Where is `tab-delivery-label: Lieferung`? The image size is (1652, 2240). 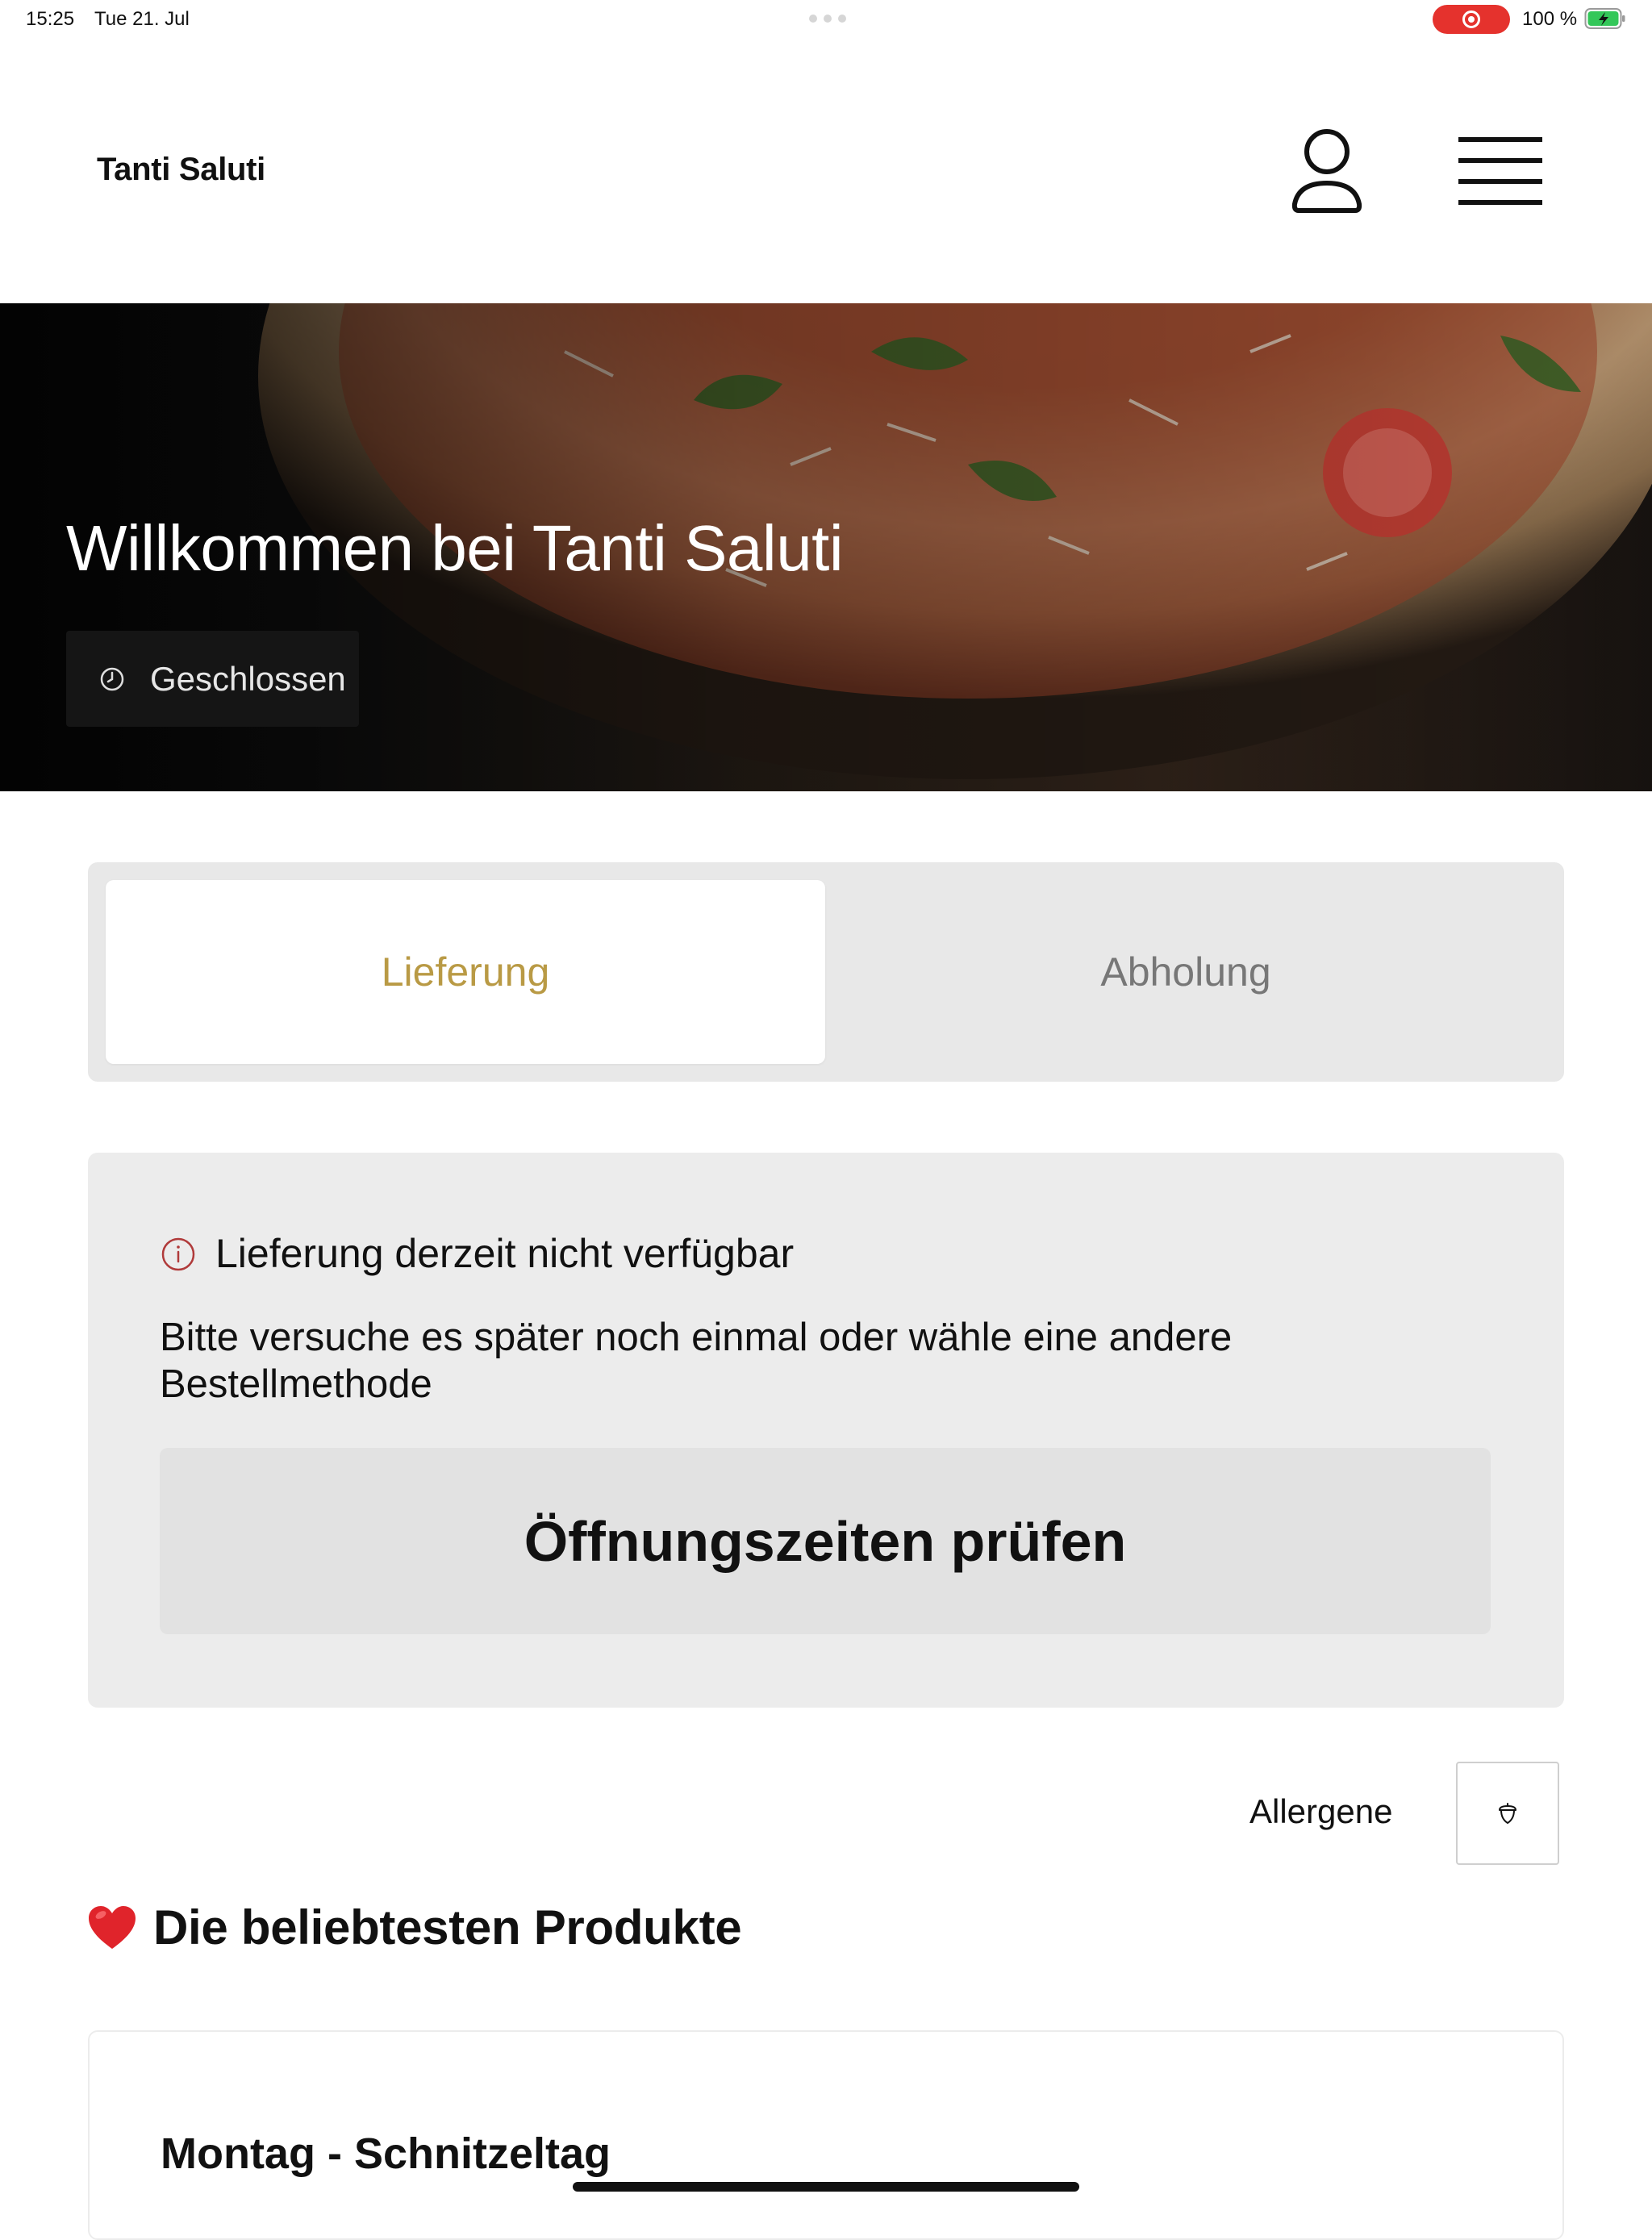
tab-delivery-label: Lieferung is located at coordinates (466, 972).